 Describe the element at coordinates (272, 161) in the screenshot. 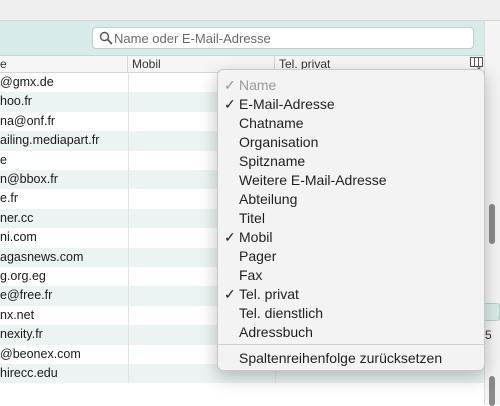

I see `menu-item-label: Spitzname` at that location.